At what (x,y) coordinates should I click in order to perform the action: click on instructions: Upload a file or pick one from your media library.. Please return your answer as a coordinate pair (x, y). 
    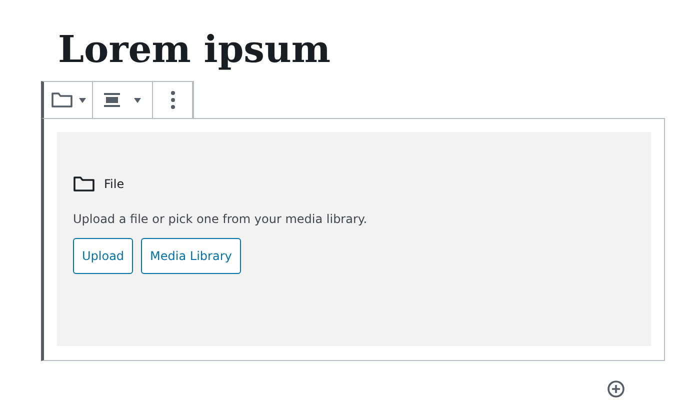
    Looking at the image, I should click on (220, 219).